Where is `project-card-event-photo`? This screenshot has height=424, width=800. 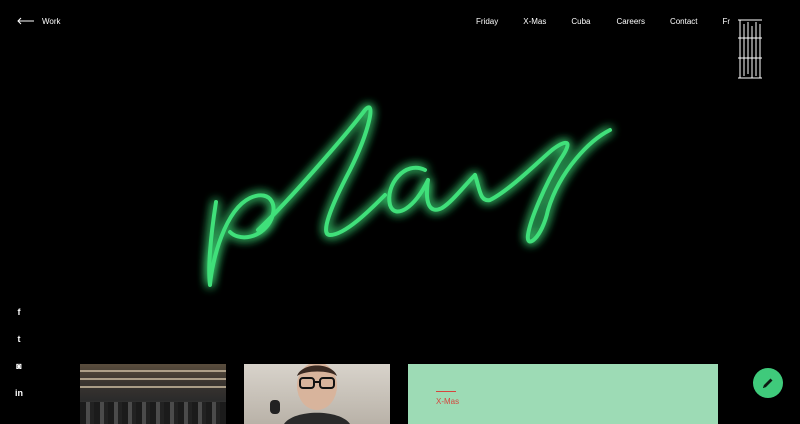
project-card-event-photo is located at coordinates (153, 394).